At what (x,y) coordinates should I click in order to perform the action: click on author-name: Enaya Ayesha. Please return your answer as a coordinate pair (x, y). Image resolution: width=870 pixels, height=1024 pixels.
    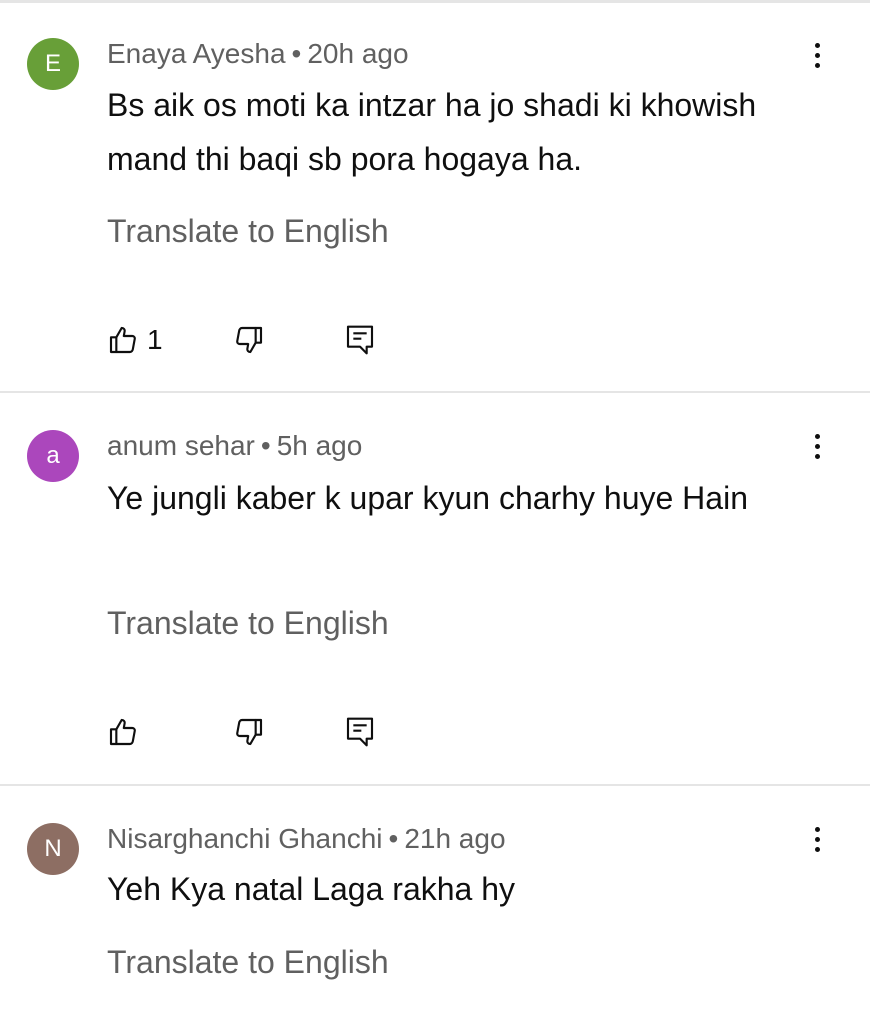
    Looking at the image, I should click on (196, 53).